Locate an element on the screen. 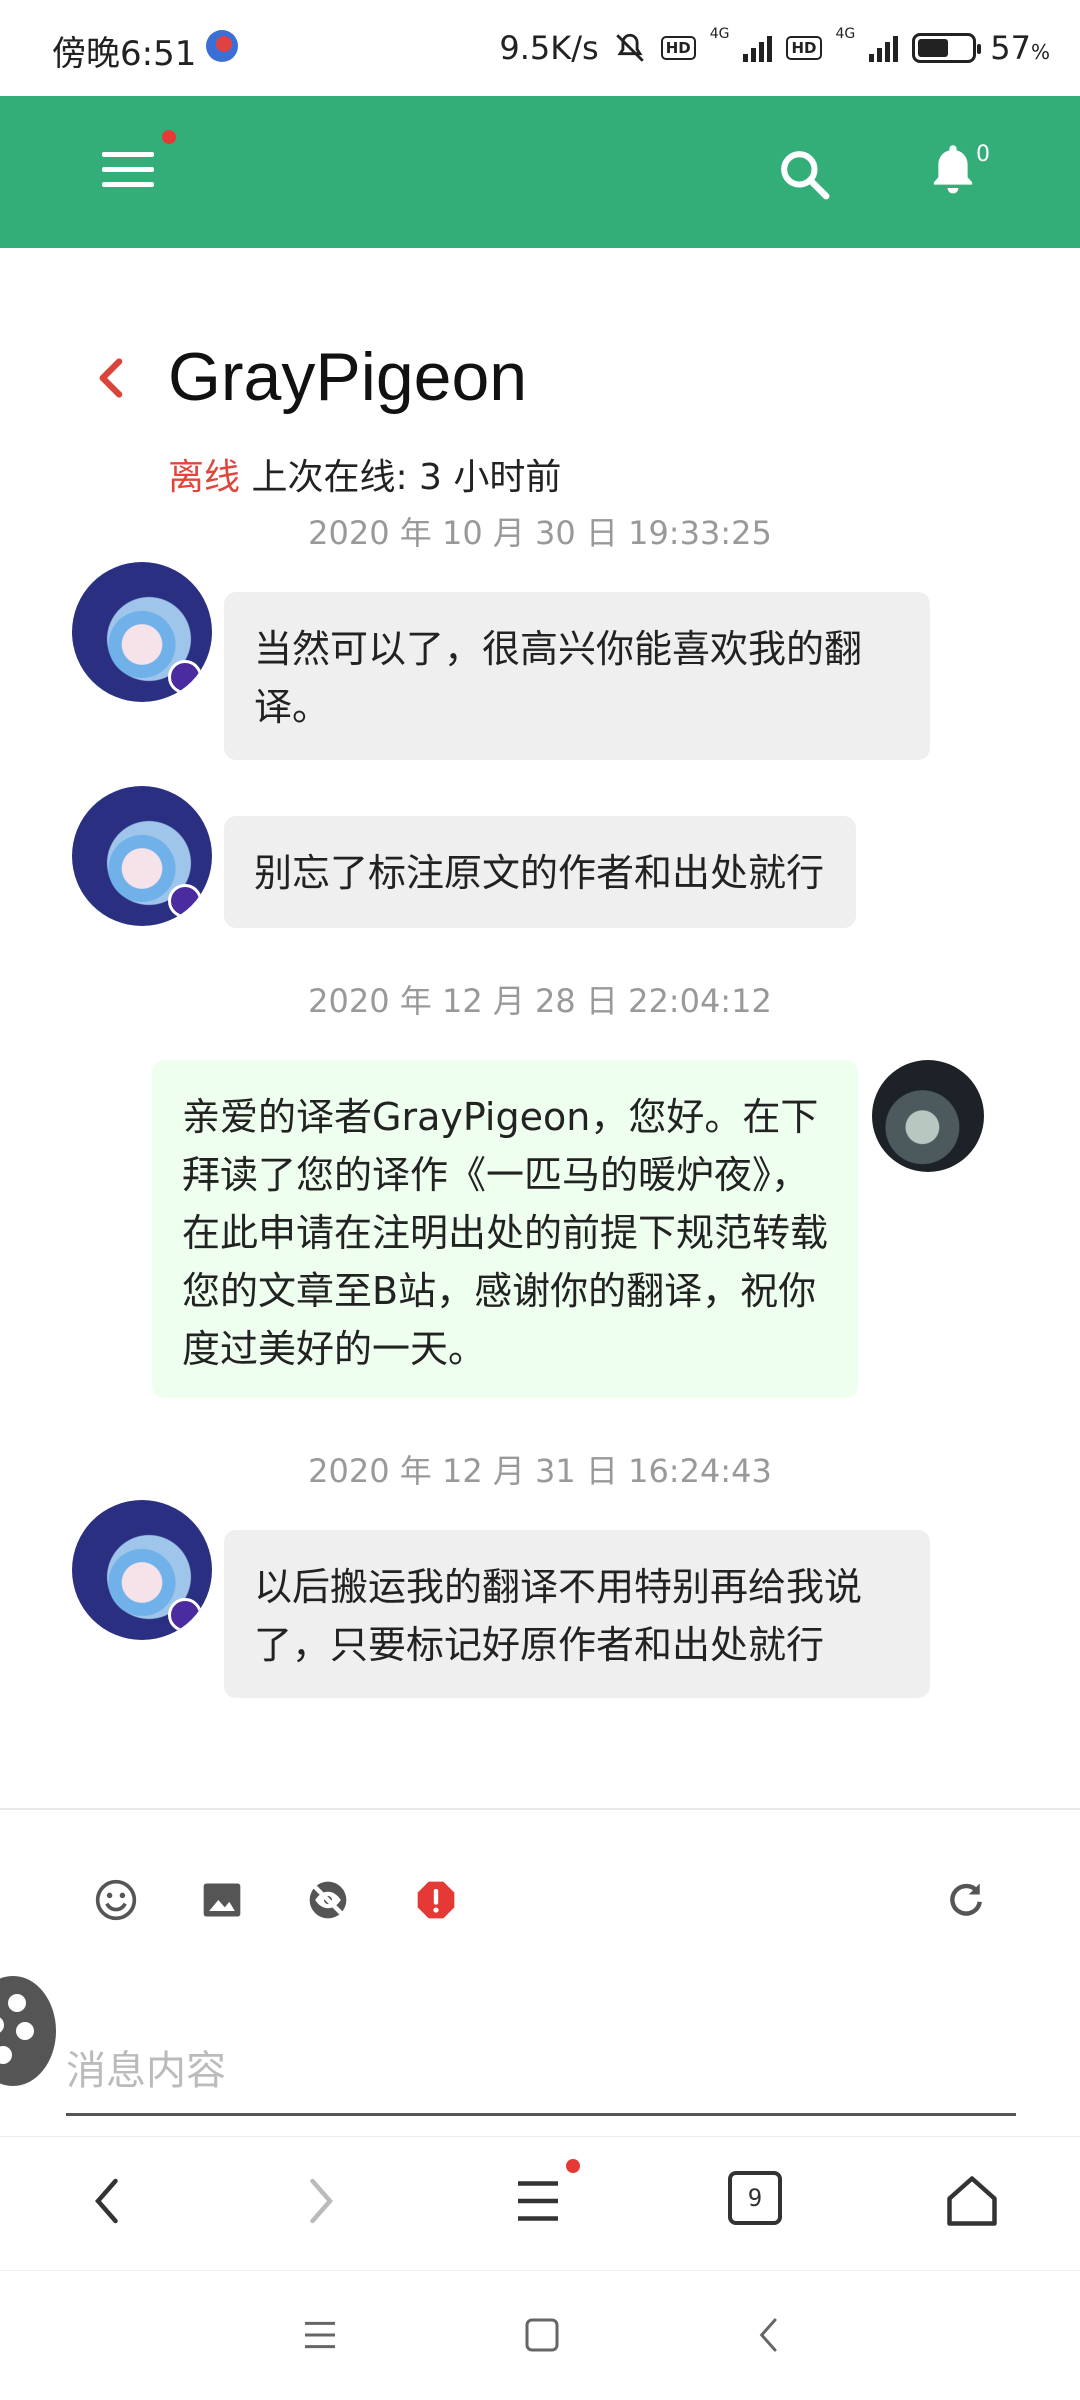 This screenshot has width=1080, height=2400. status-indicators: 9.5K/s HD 4G HD 4G 57% is located at coordinates (774, 48).